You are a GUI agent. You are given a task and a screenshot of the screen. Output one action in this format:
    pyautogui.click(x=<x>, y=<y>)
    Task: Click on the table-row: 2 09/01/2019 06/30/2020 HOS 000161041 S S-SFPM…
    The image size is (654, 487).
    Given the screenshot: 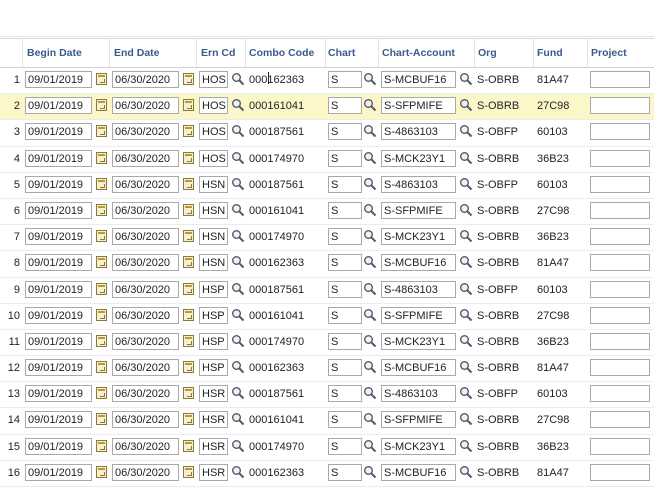 What is the action you would take?
    pyautogui.click(x=327, y=107)
    